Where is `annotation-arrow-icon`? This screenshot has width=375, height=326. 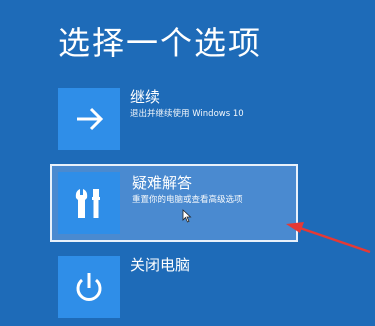
annotation-arrow-icon is located at coordinates (328, 238).